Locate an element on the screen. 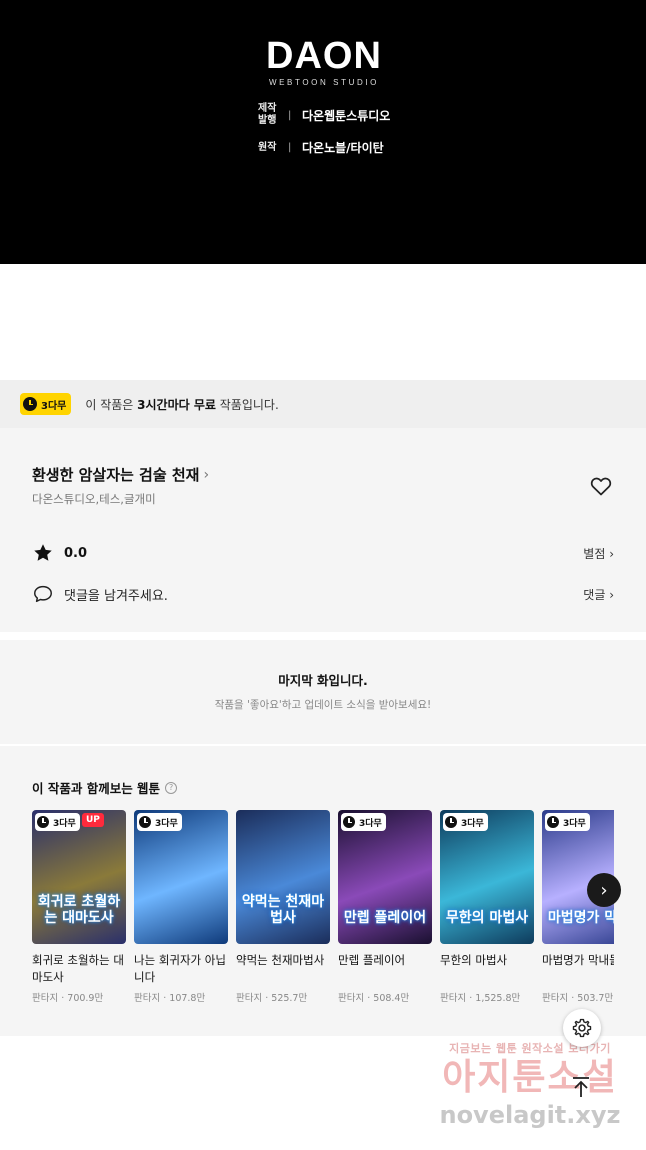 The image size is (646, 1150). work-title-link: 환생한 암살자는 검술 천재 › is located at coordinates (120, 474).